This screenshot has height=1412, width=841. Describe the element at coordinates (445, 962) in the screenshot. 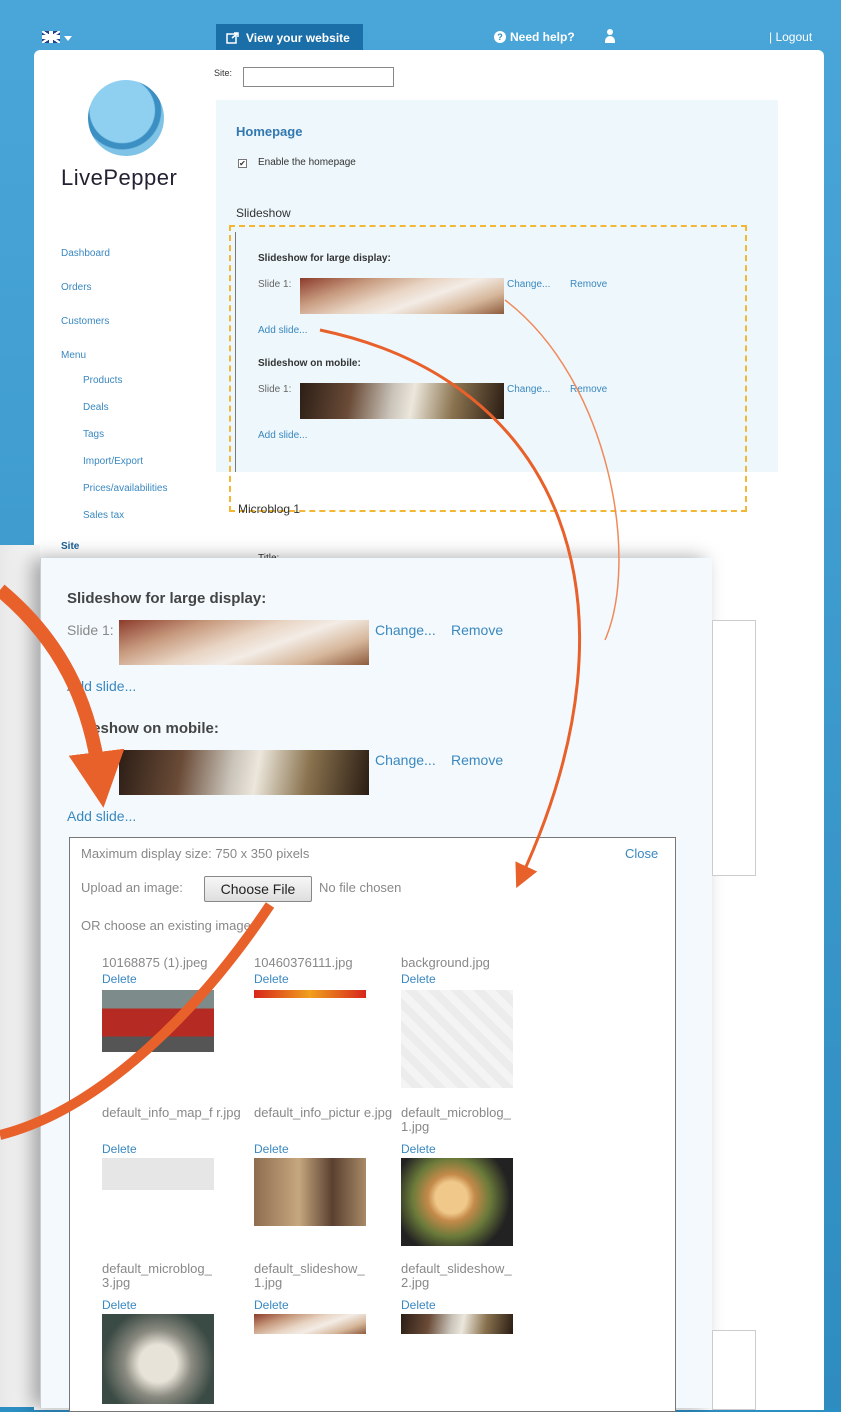

I see `image-filename: background.jpg` at that location.